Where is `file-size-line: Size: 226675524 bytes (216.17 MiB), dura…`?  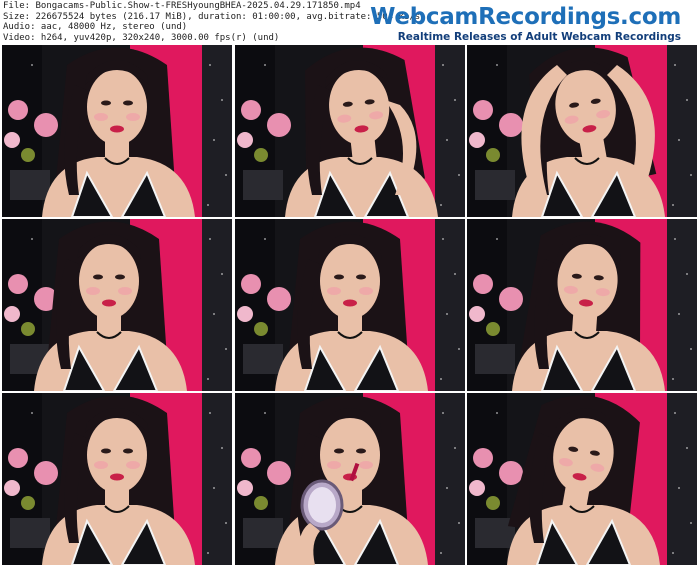
file-size-line: Size: 226675524 bytes (216.17 MiB), dura… is located at coordinates (212, 16).